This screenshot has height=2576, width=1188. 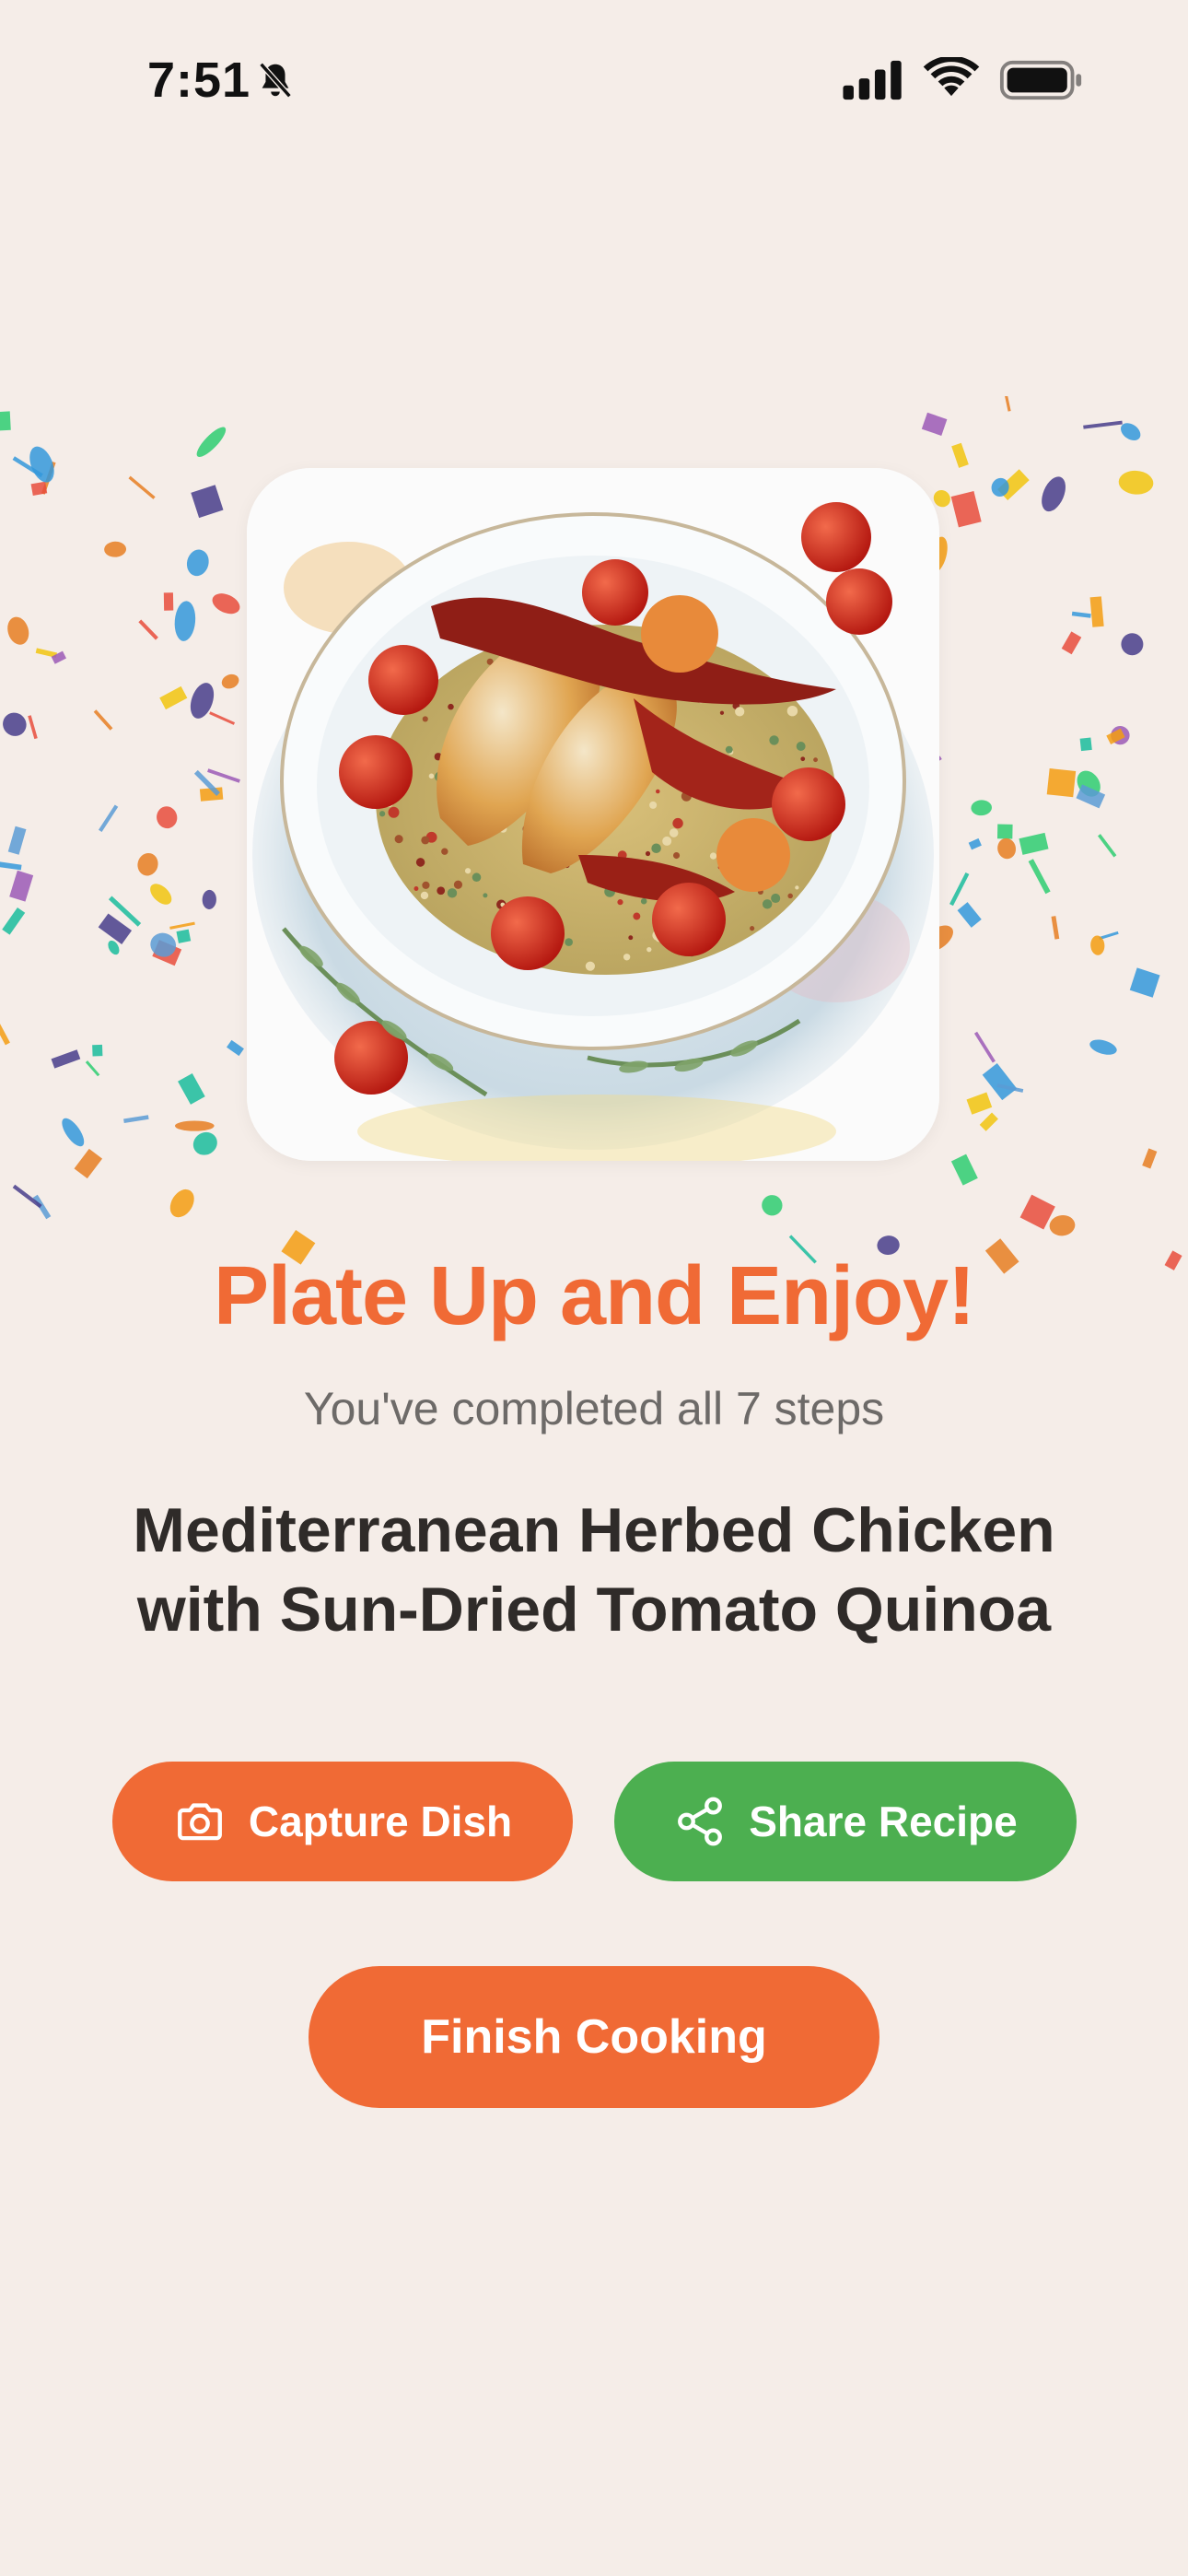 I want to click on recipe-title-line-2: with Sun-Dried Tomato Quinoa, so click(x=594, y=1610).